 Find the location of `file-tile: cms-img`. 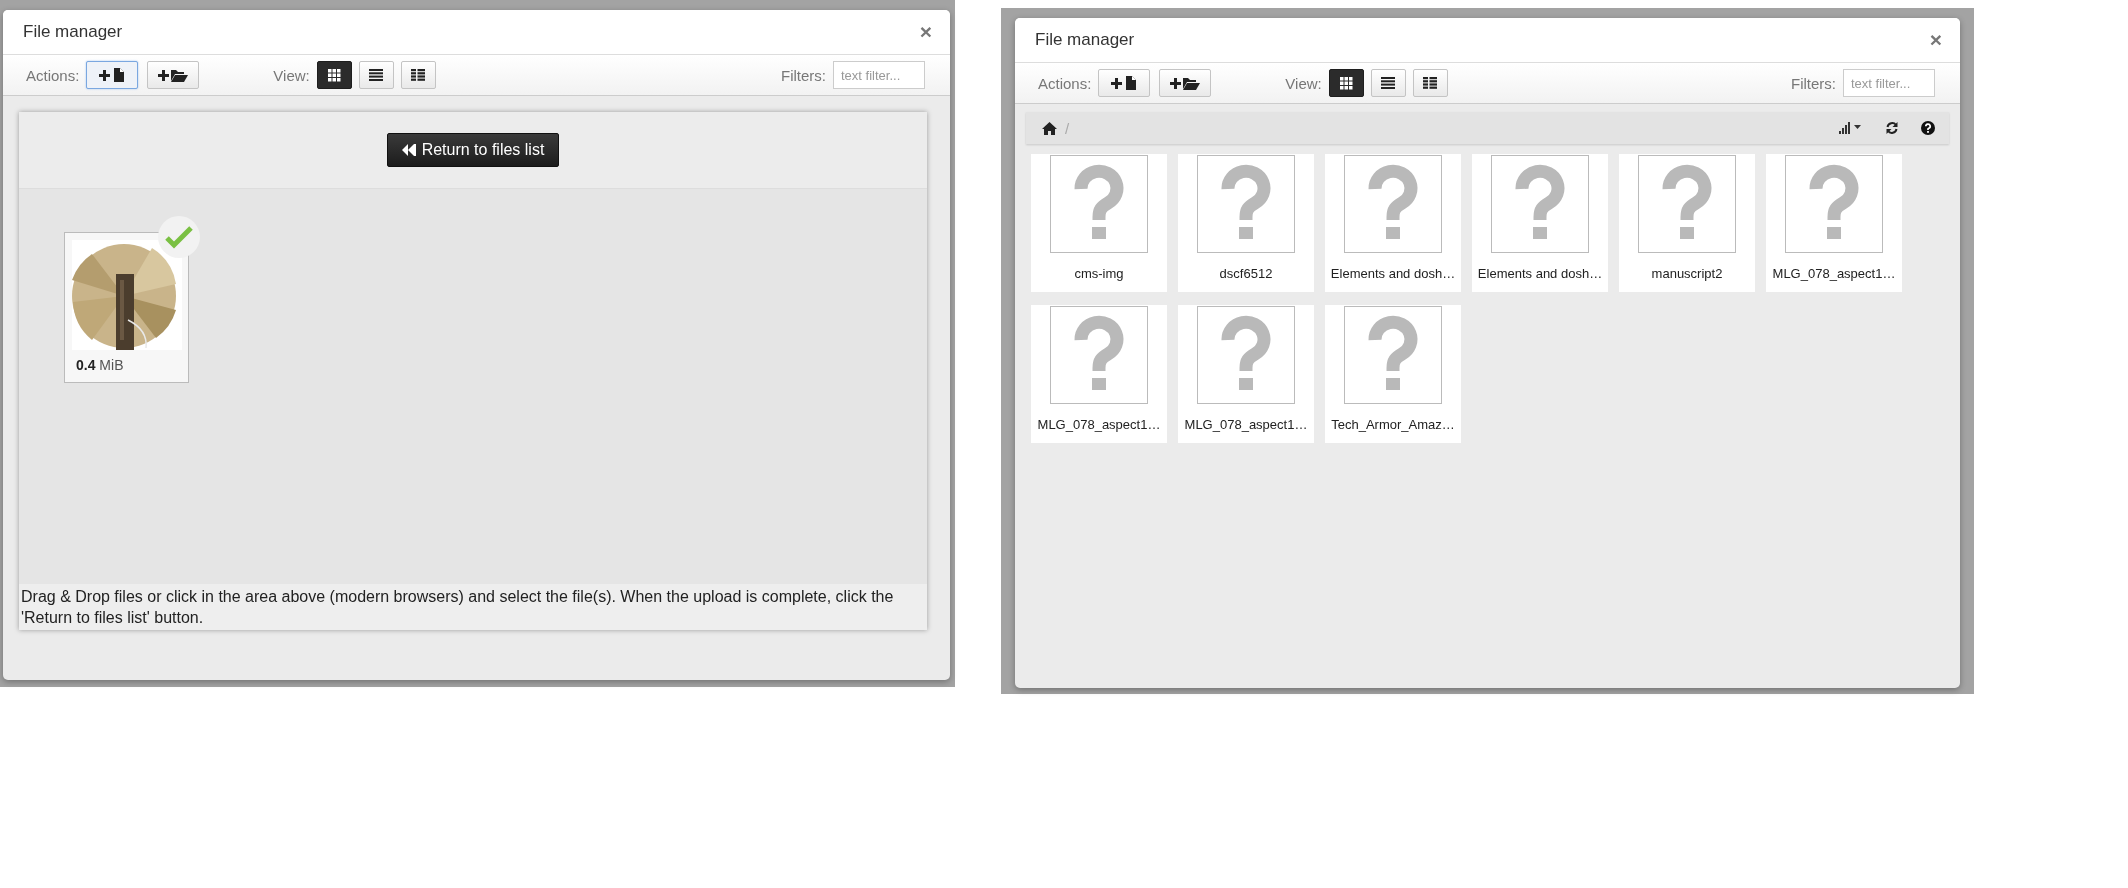

file-tile: cms-img is located at coordinates (1099, 223).